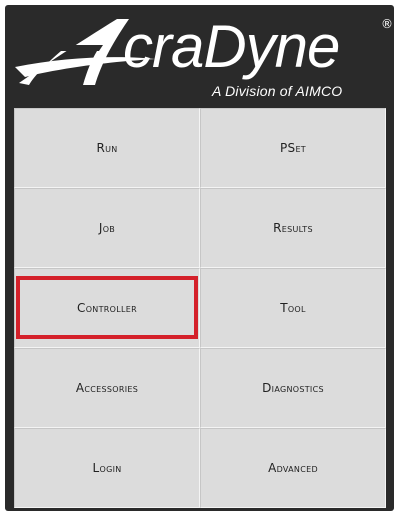 The image size is (399, 516). I want to click on menu-label: Tool, so click(293, 308).